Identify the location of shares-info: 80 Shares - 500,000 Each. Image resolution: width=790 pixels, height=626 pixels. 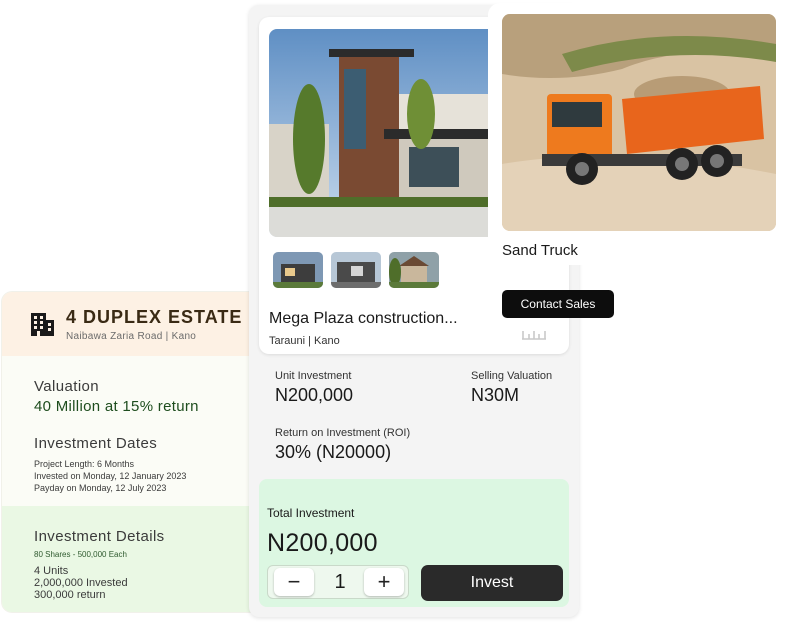
(80, 554).